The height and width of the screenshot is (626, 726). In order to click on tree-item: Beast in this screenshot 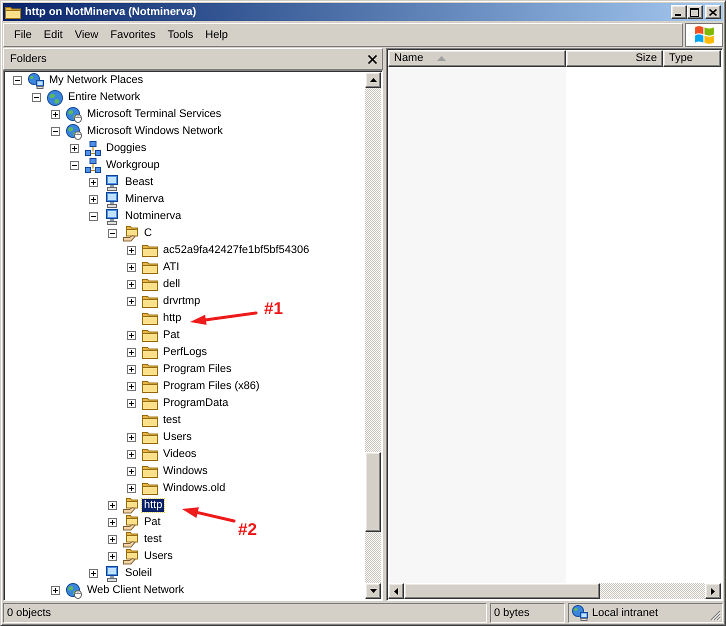, I will do `click(139, 182)`.